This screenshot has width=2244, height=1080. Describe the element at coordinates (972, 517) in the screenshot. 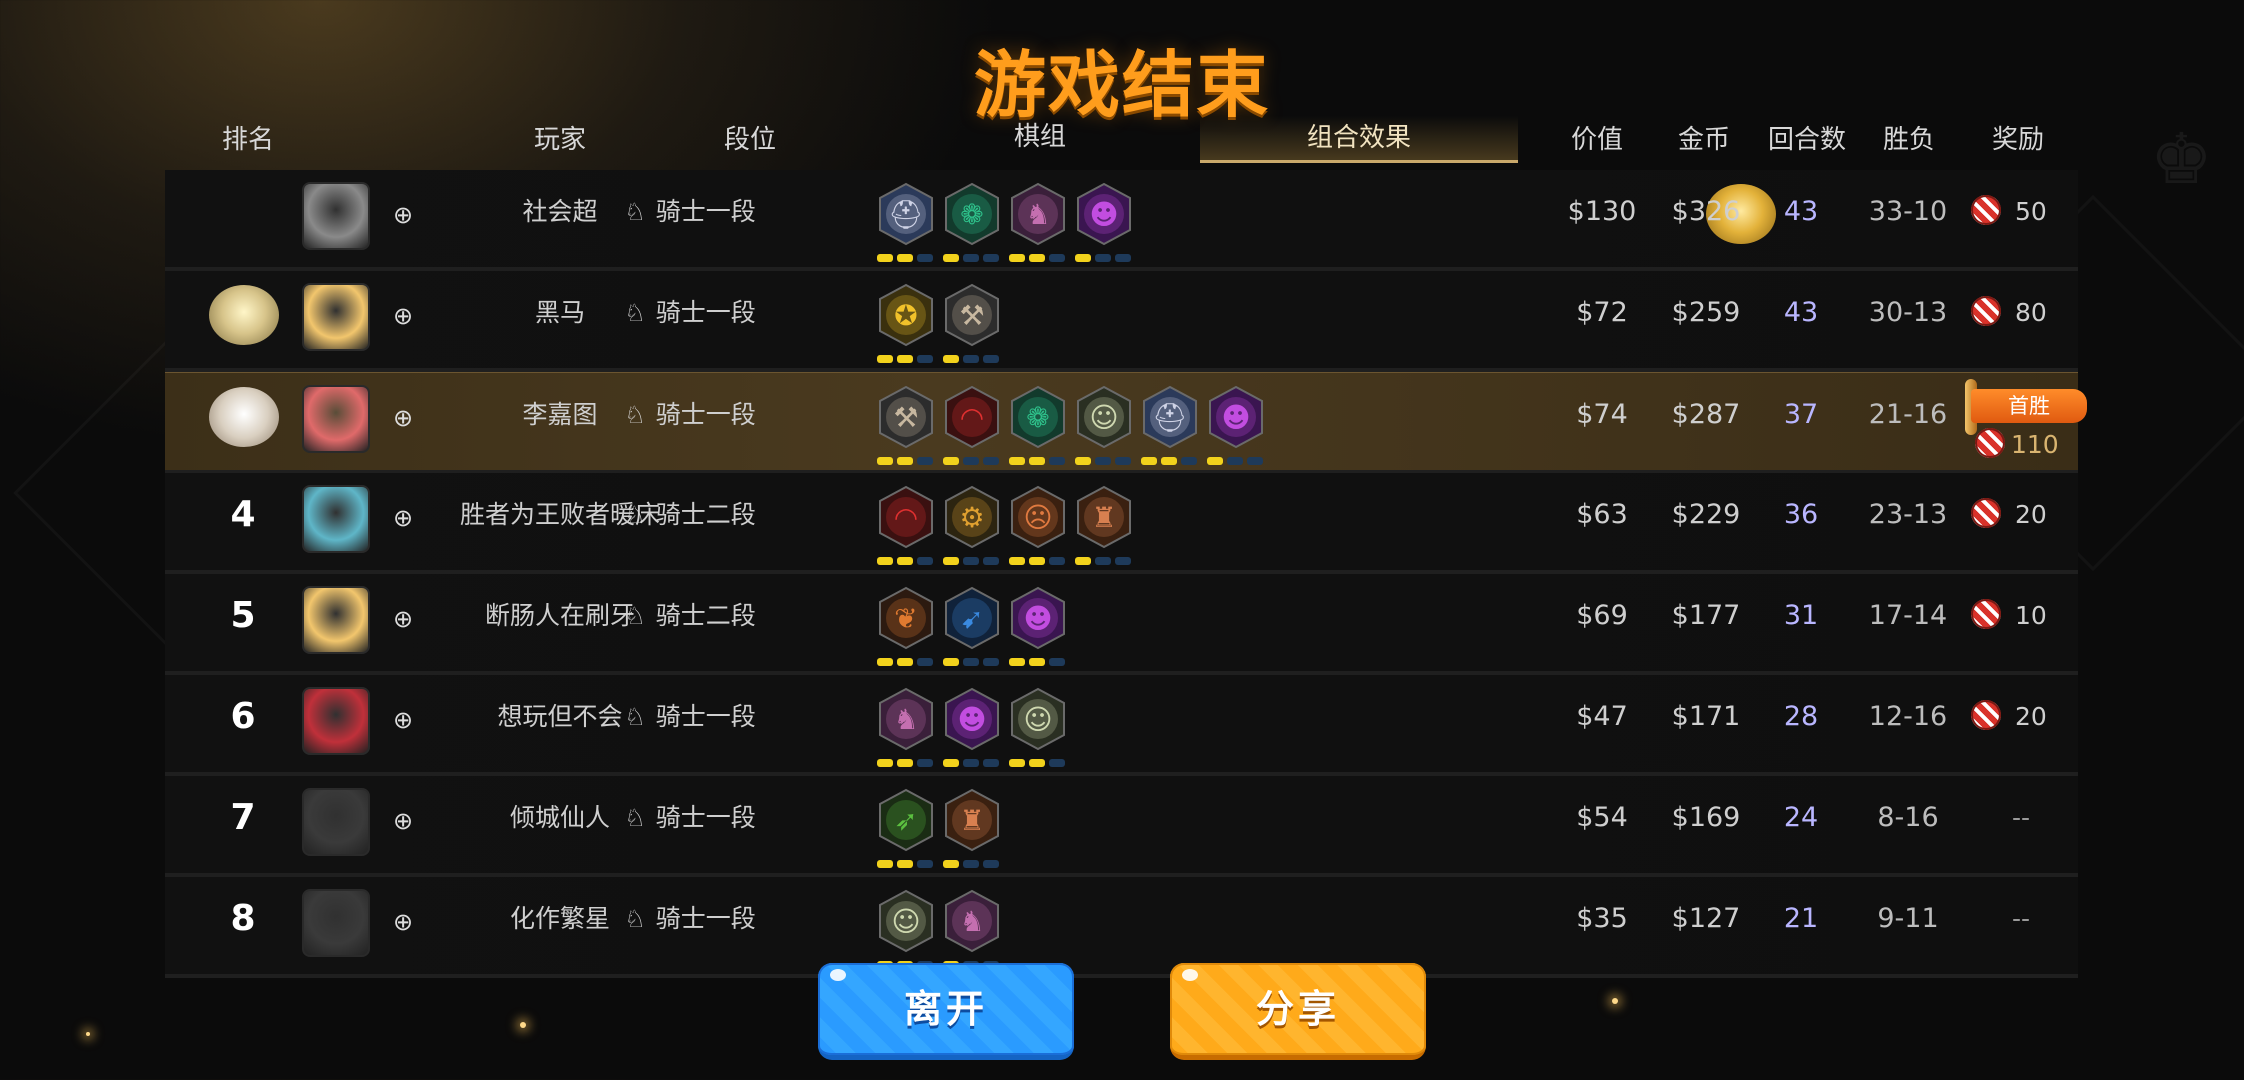

I see `gear-icon: ⚙` at that location.